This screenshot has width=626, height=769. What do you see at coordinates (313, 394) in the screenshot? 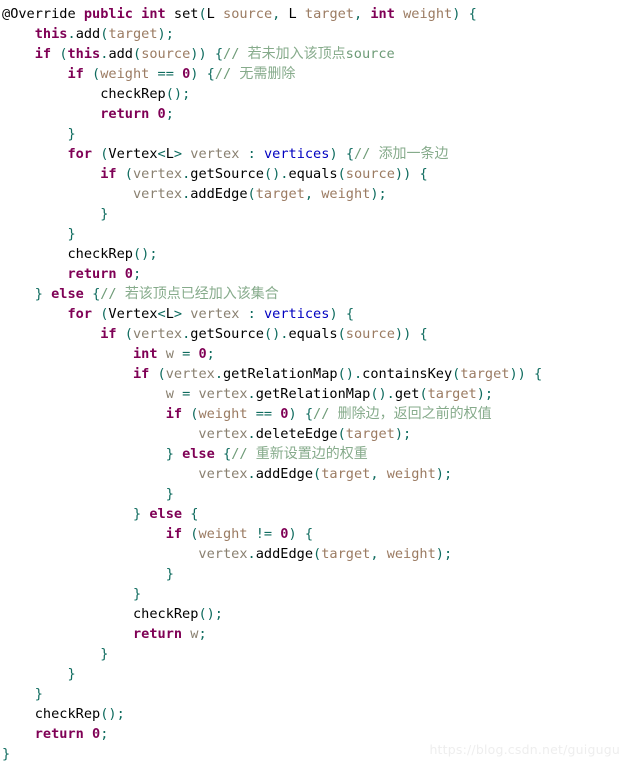
I see `code-line: w = vertex.getRelationMap().get(target);` at bounding box center [313, 394].